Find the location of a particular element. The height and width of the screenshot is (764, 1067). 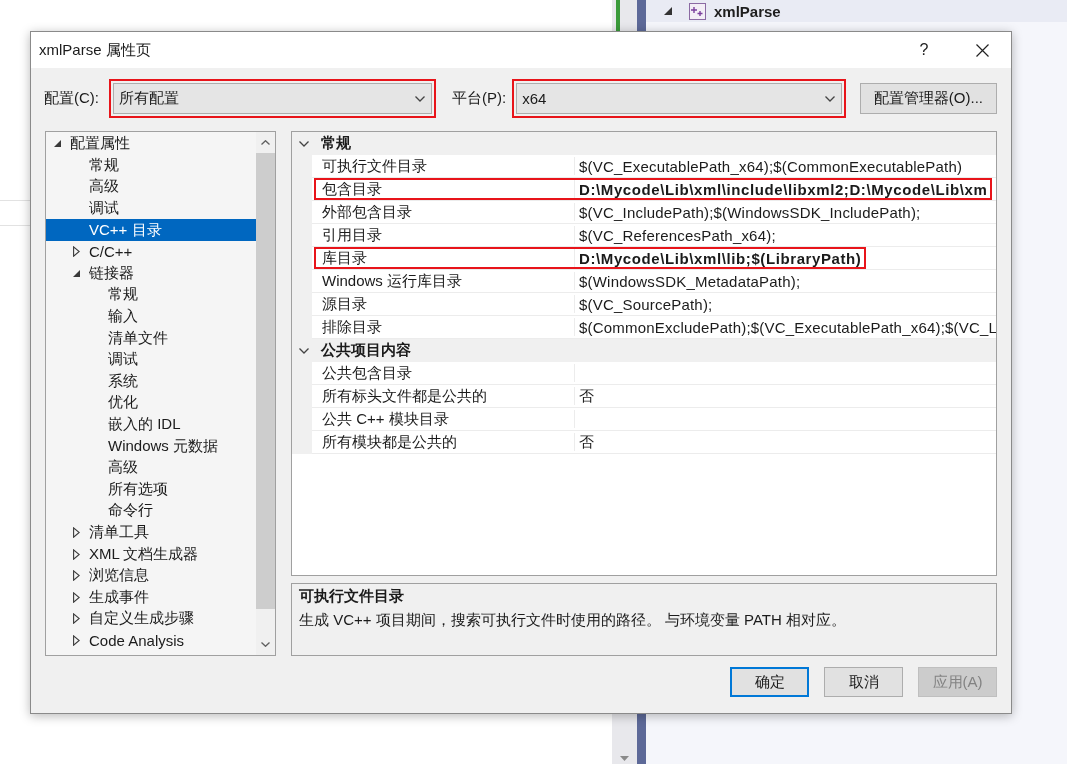

tree-item: 系统 is located at coordinates (151, 381).